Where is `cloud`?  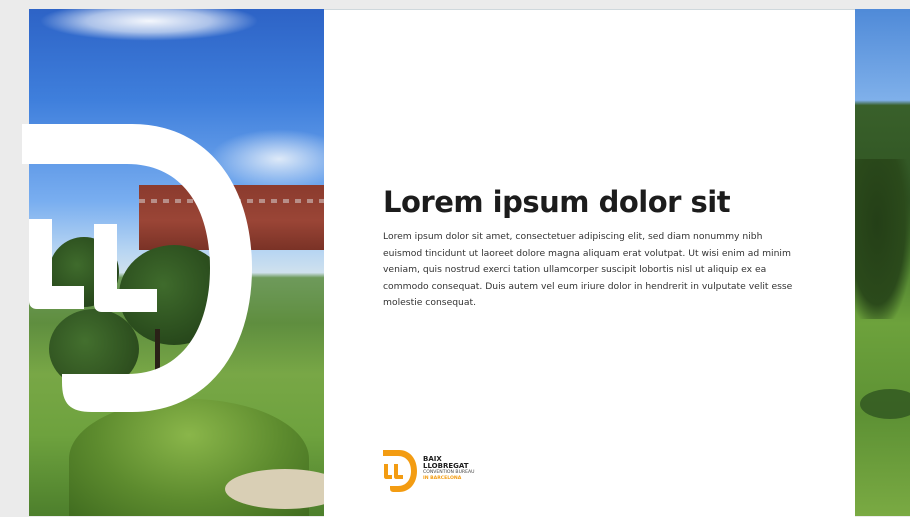 cloud is located at coordinates (149, 25).